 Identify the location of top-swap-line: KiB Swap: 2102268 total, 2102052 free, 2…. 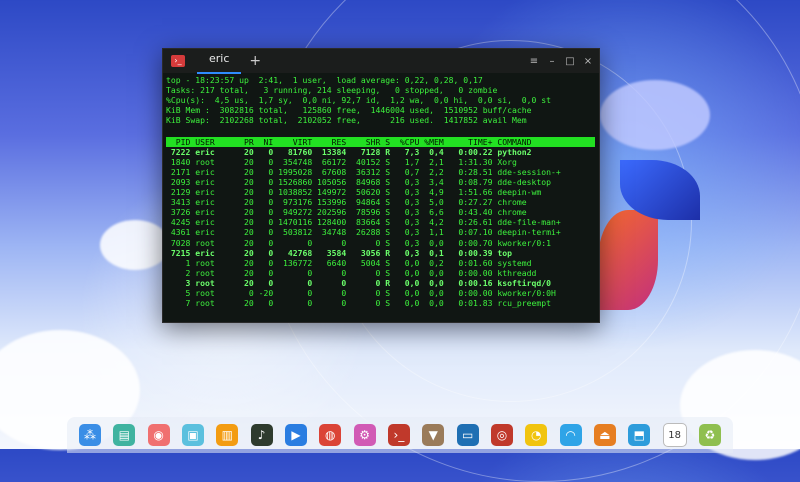
(346, 120).